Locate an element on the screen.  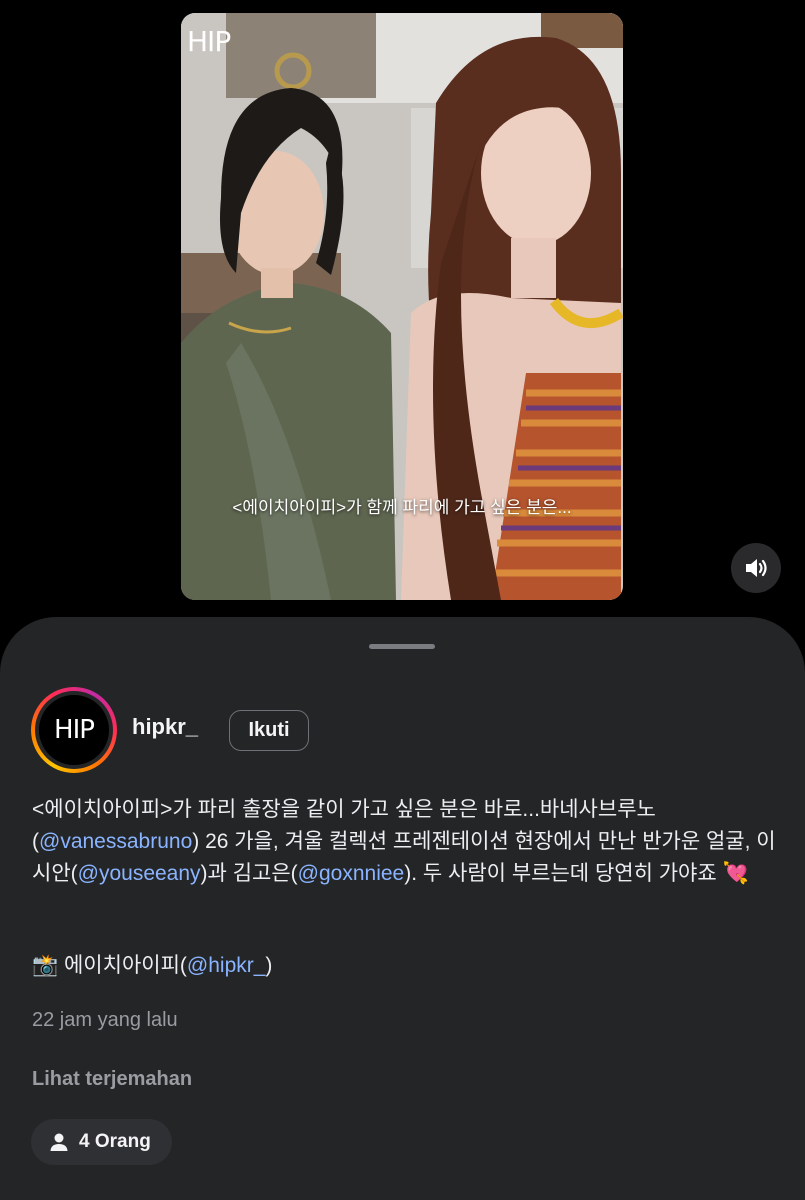
mention-link: @vanessabruno is located at coordinates (115, 841).